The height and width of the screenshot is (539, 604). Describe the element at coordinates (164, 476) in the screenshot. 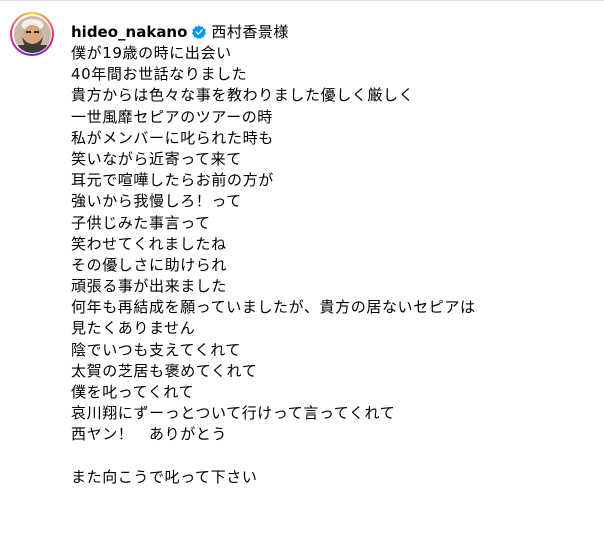

I see `caption-line: また向こうで叱って下さい` at that location.